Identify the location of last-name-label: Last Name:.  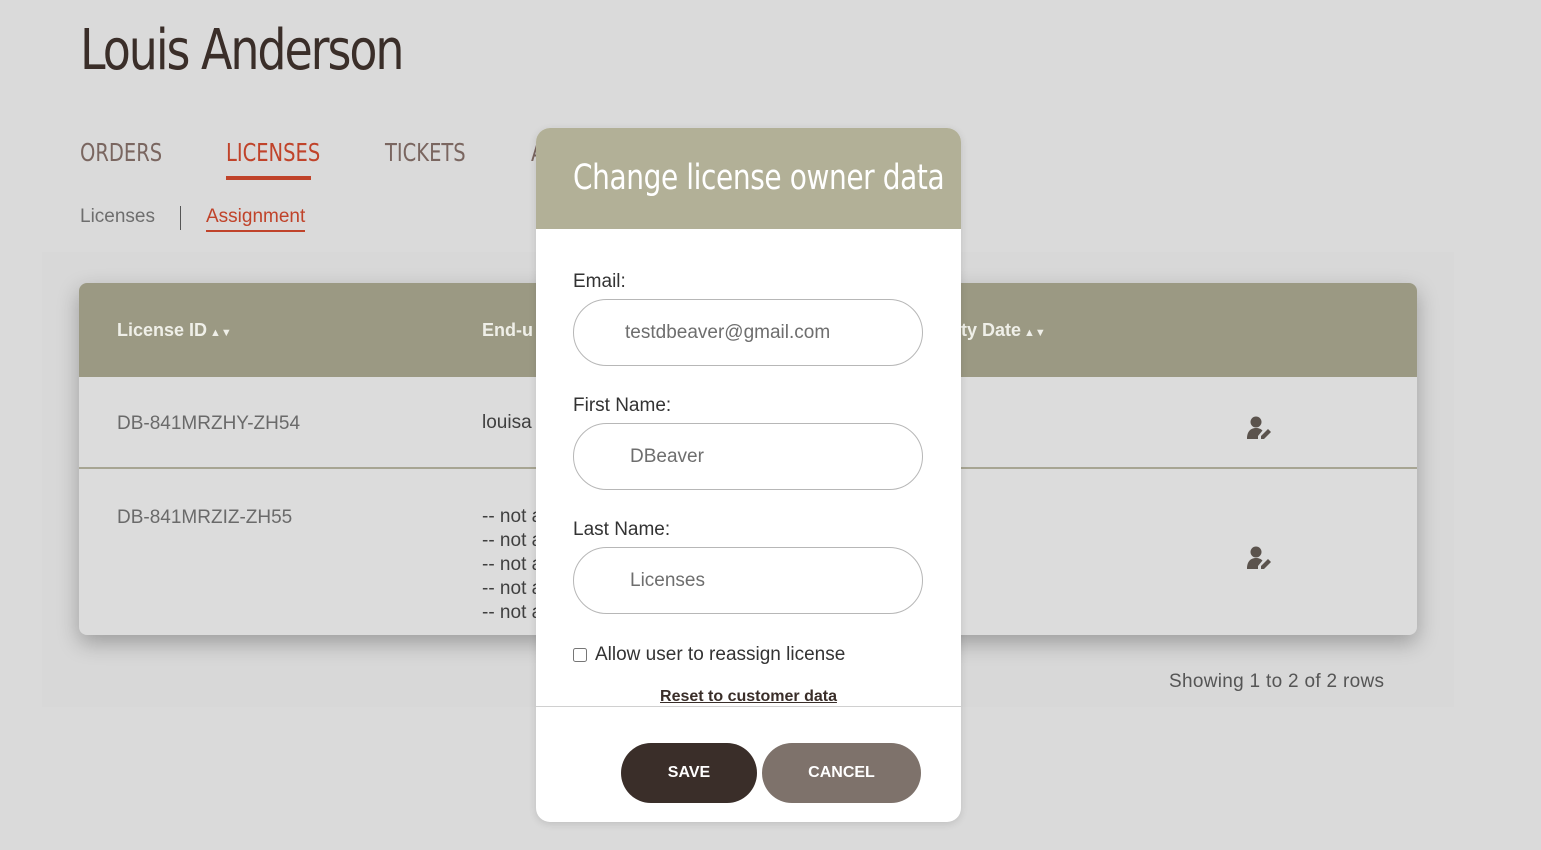
(622, 529).